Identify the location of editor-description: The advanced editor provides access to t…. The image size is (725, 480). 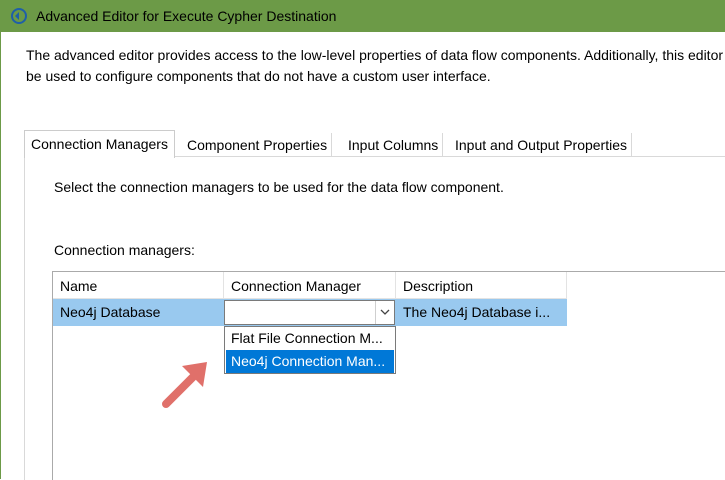
(375, 66).